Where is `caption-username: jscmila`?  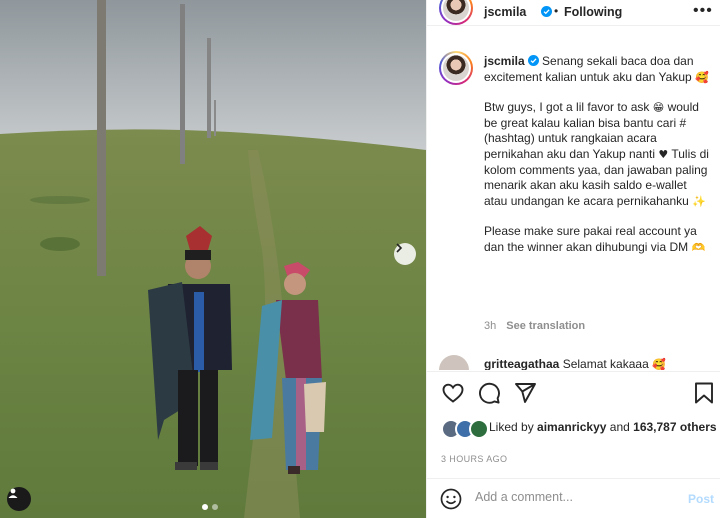
caption-username: jscmila is located at coordinates (504, 61).